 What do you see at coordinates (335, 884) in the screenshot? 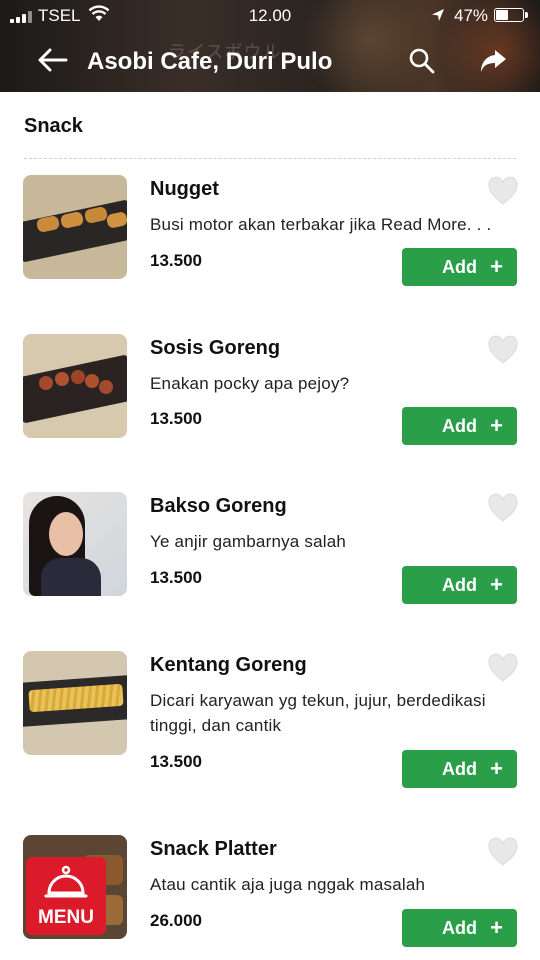
I see `item-description: Atau cantik aja juga nggak masalah` at bounding box center [335, 884].